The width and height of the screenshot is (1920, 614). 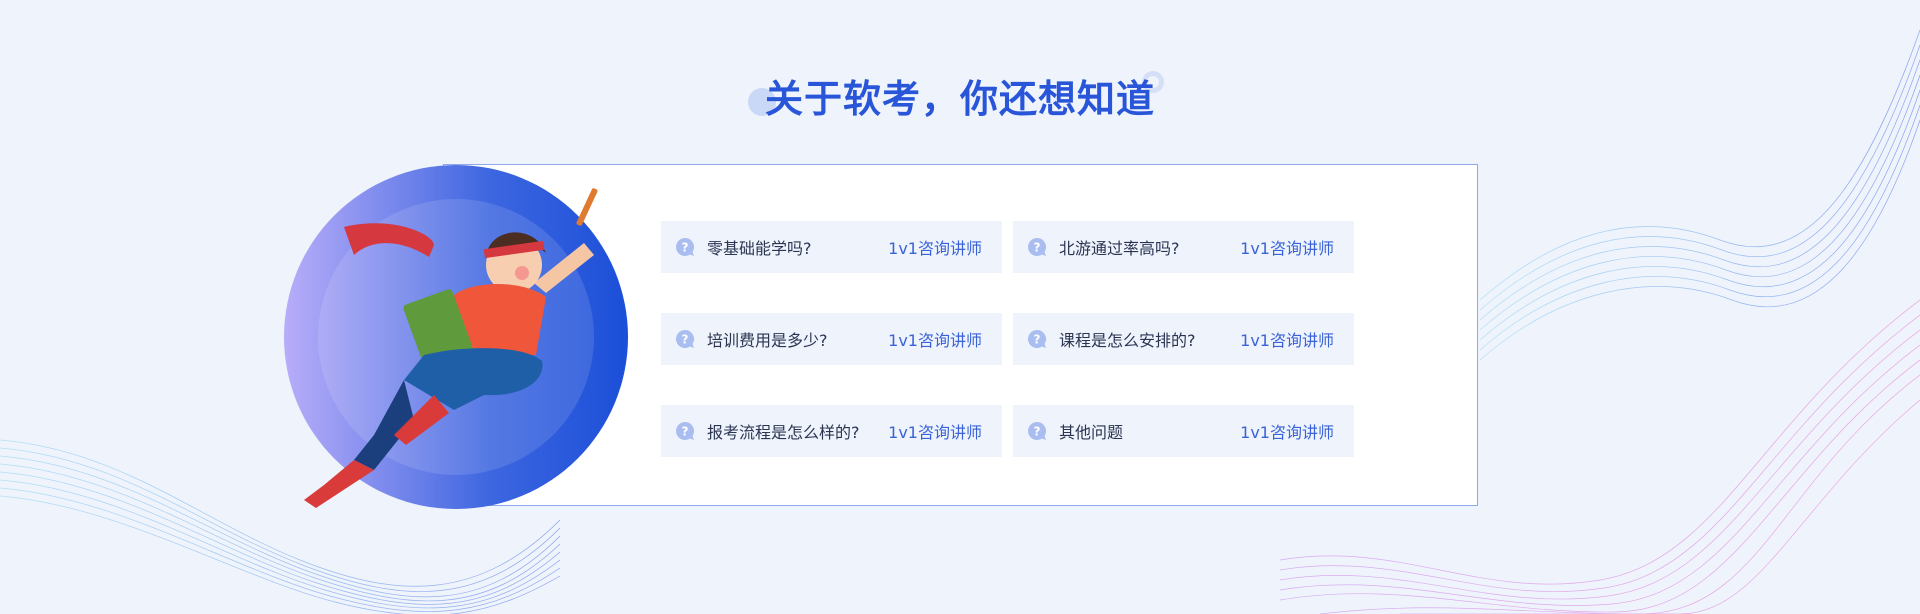 I want to click on shoe-icon, so click(x=339, y=484).